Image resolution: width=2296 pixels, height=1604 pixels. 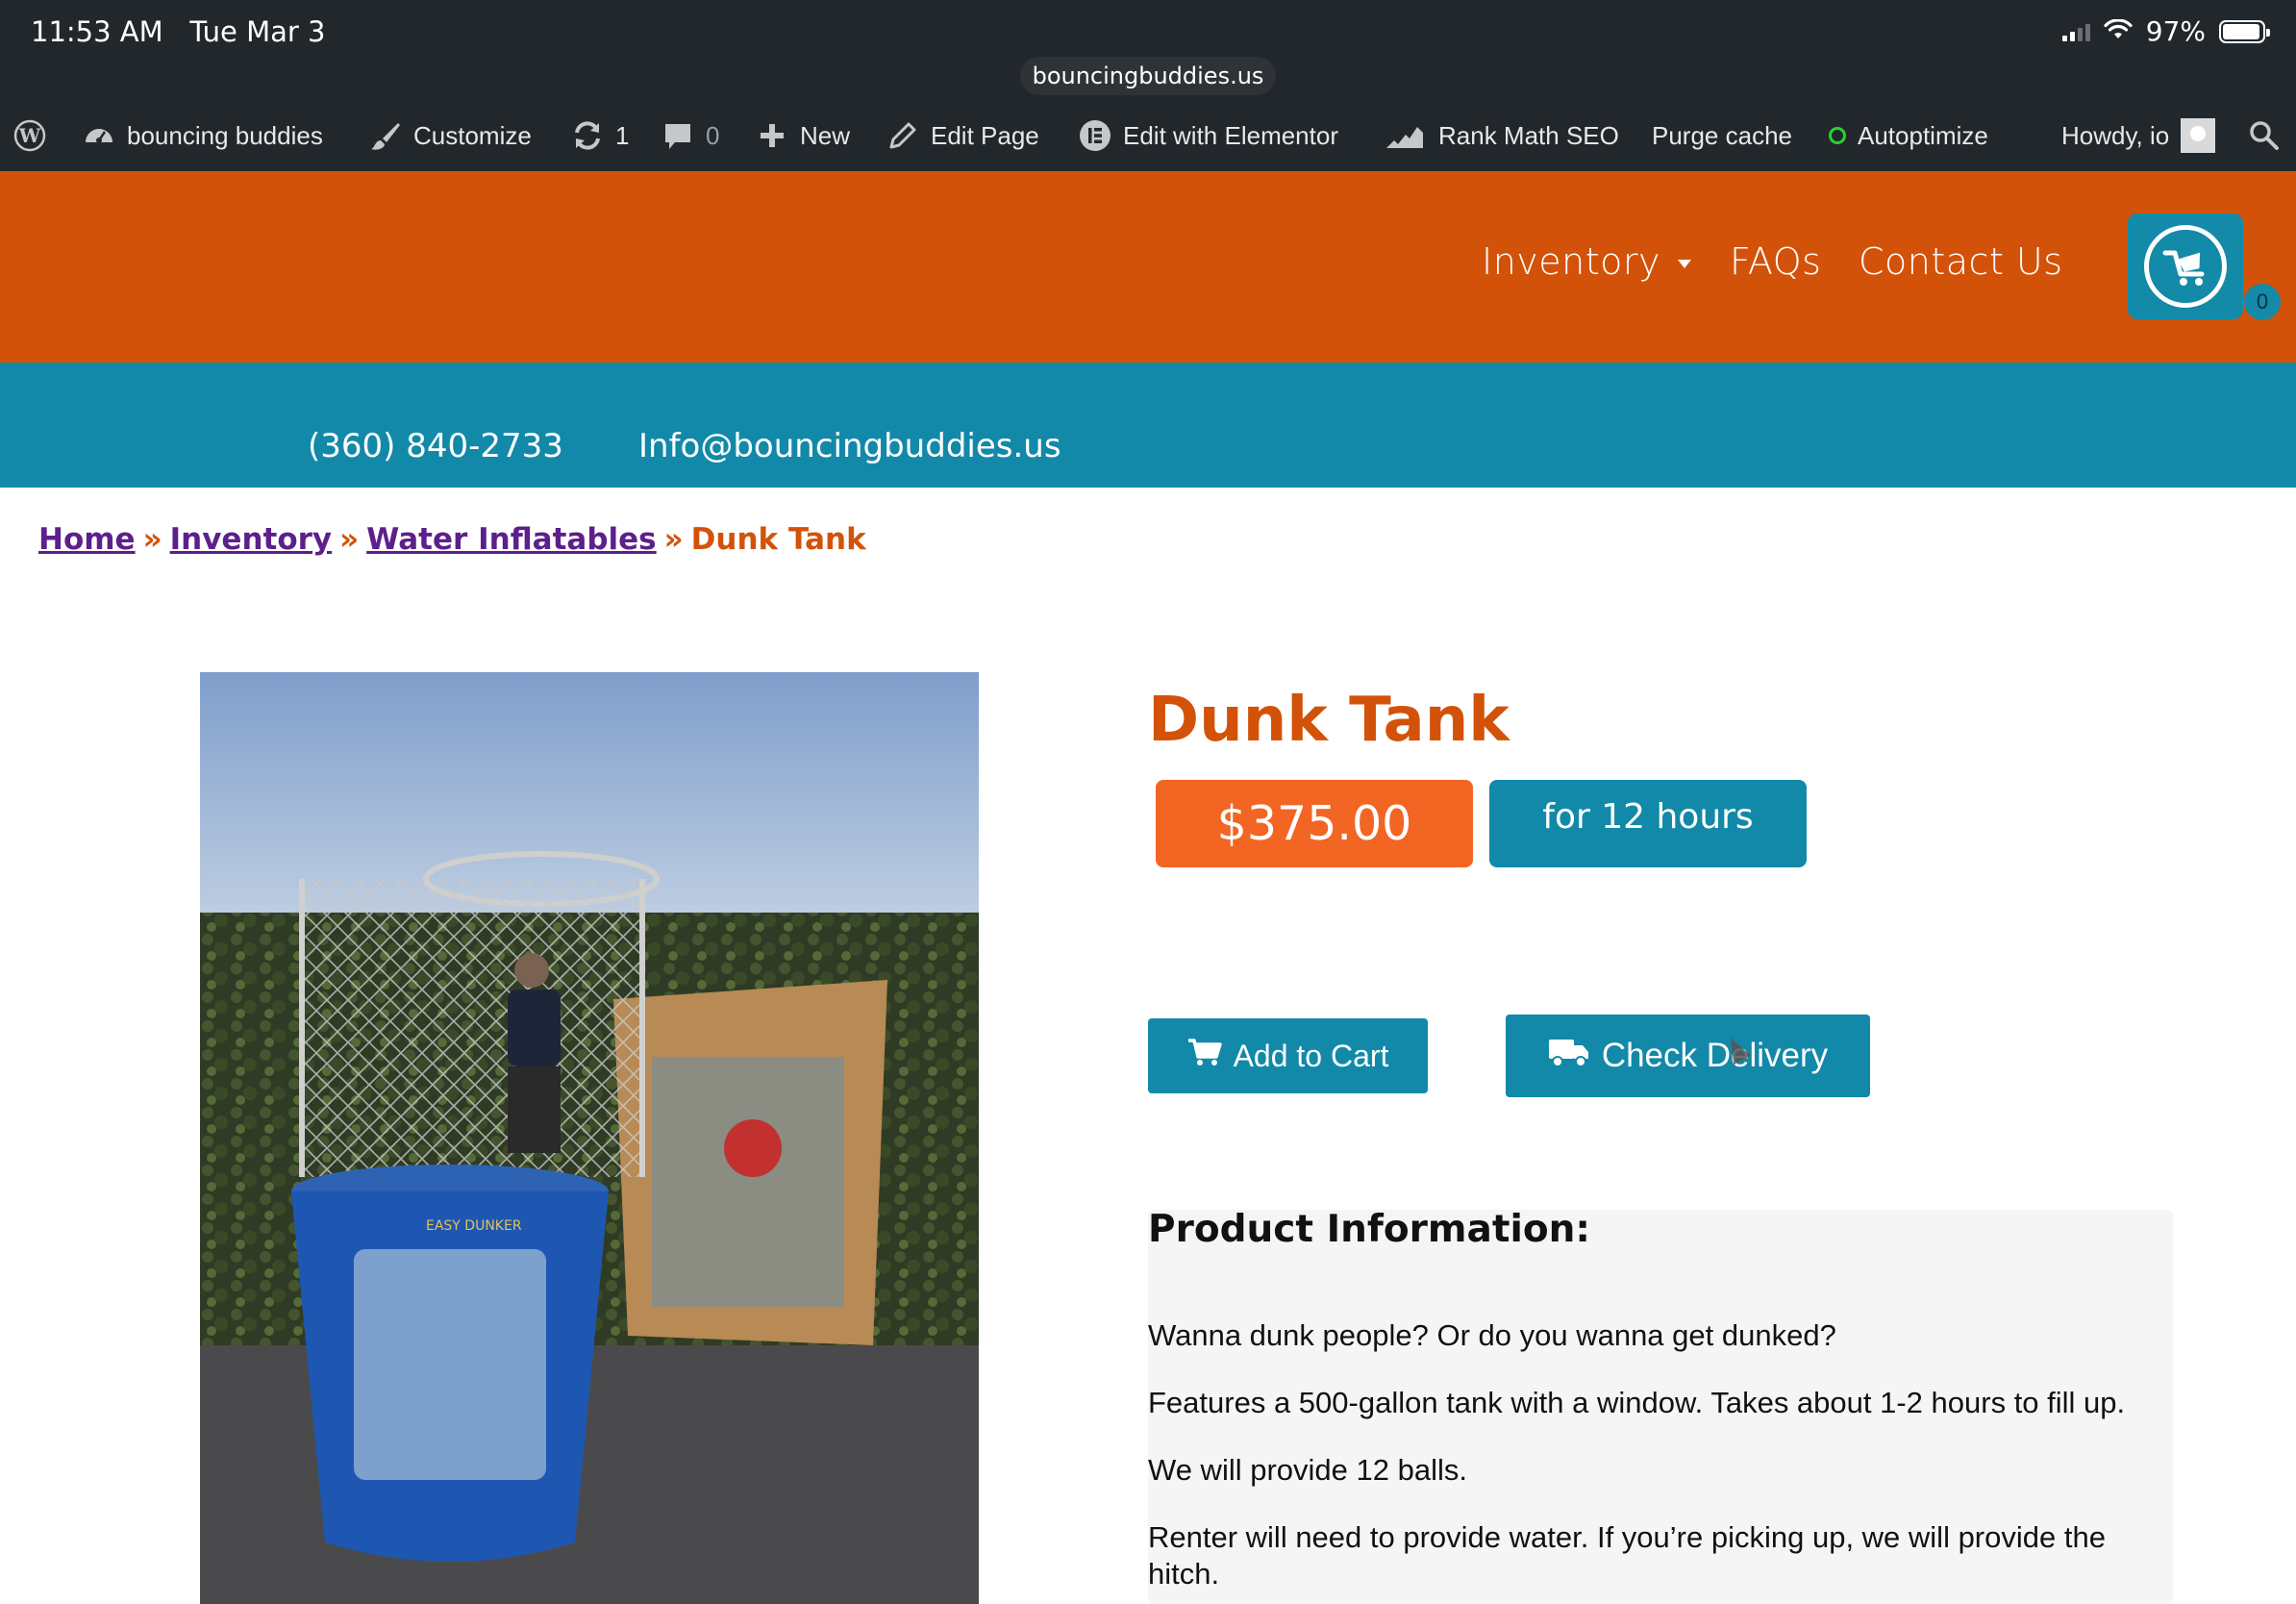 I want to click on nav-inventory-label: Inventory, so click(x=1571, y=261).